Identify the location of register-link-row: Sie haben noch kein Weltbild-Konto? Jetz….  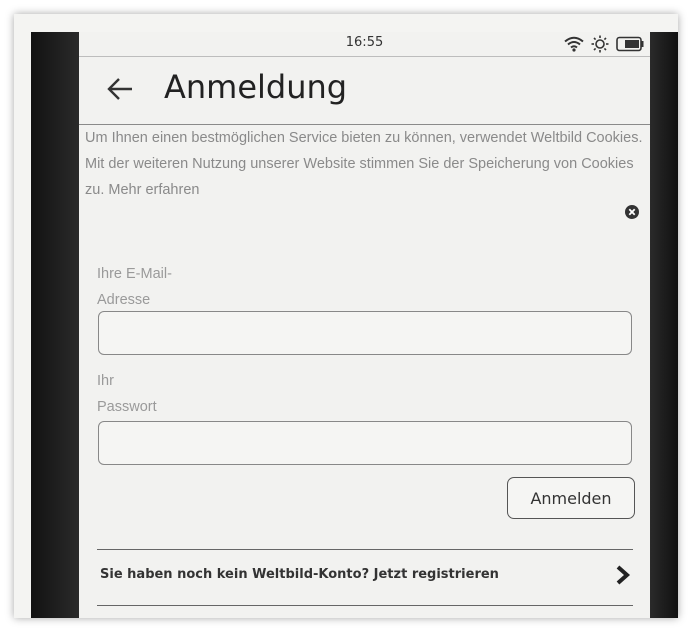
(365, 577).